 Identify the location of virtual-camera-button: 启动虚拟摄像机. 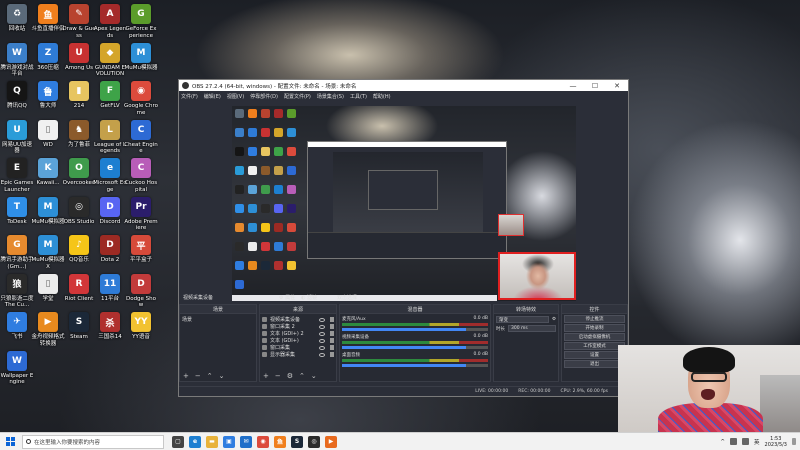
(594, 337).